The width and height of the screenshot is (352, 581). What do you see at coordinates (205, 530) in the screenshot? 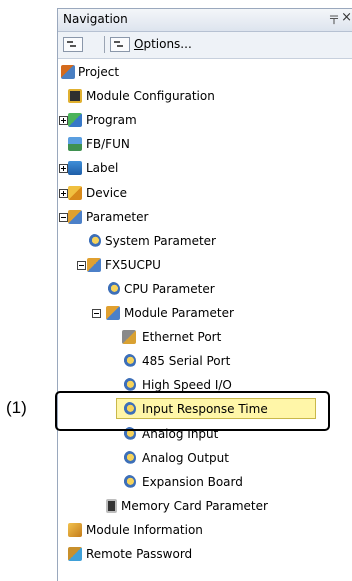
I see `tree-node-module-information: Module Information` at bounding box center [205, 530].